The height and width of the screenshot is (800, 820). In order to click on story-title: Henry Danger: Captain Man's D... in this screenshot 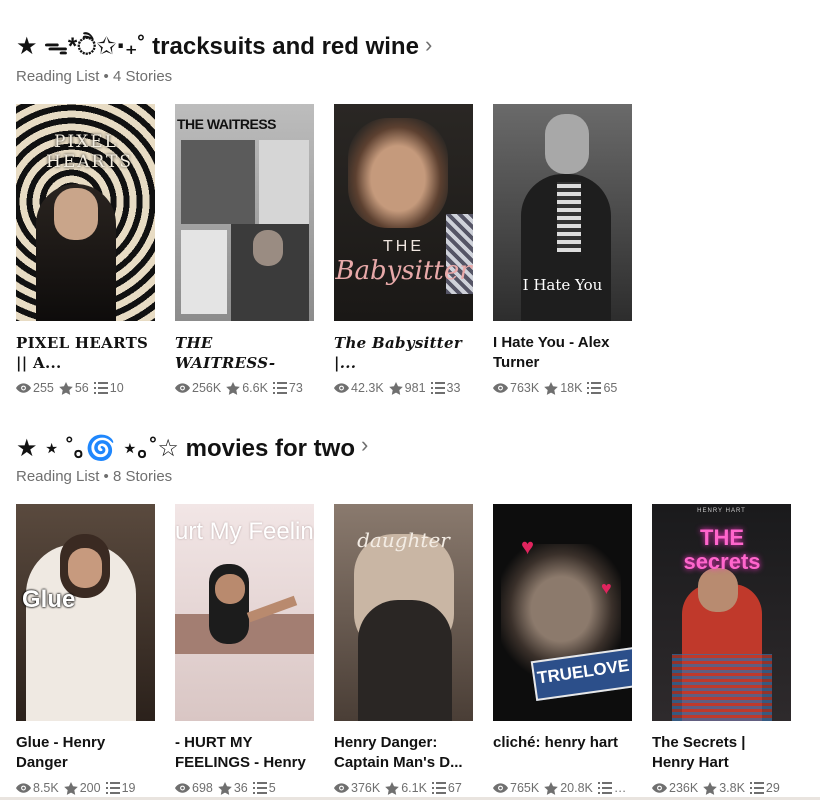, I will do `click(403, 753)`.